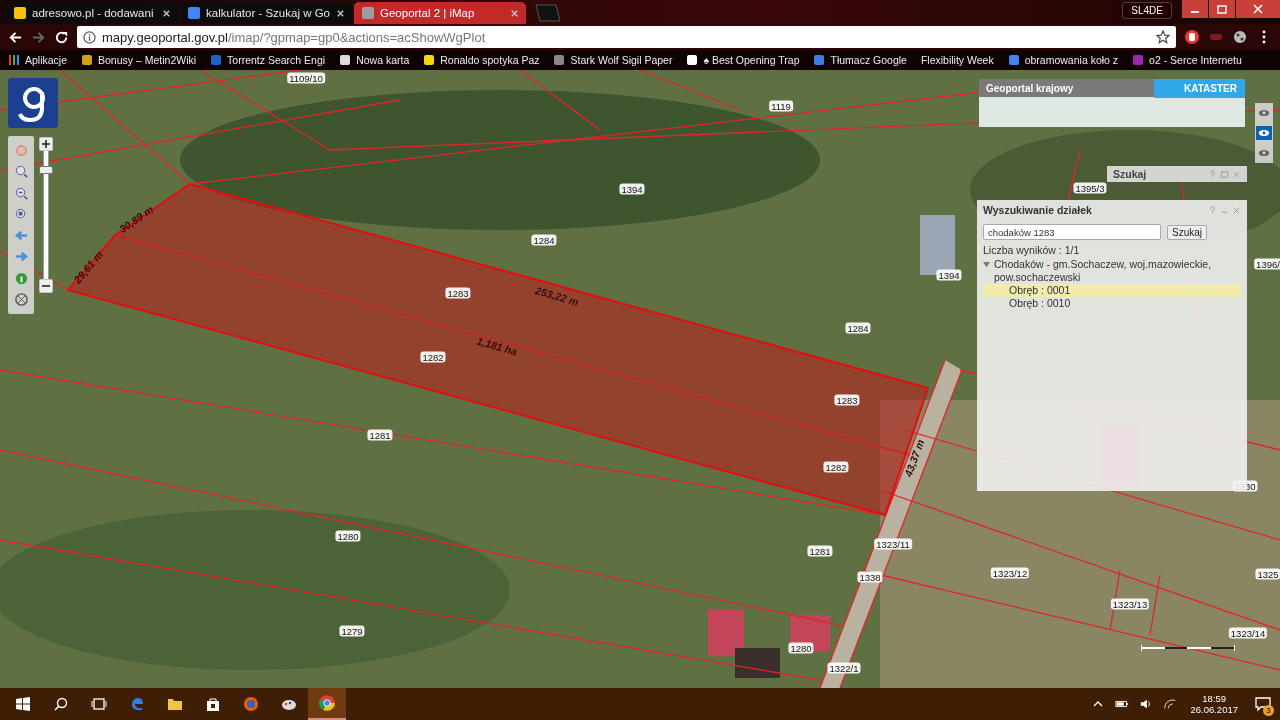 This screenshot has height=720, width=1280. Describe the element at coordinates (743, 60) in the screenshot. I see `bookmark-link: ♠ Best Opening Trap` at that location.